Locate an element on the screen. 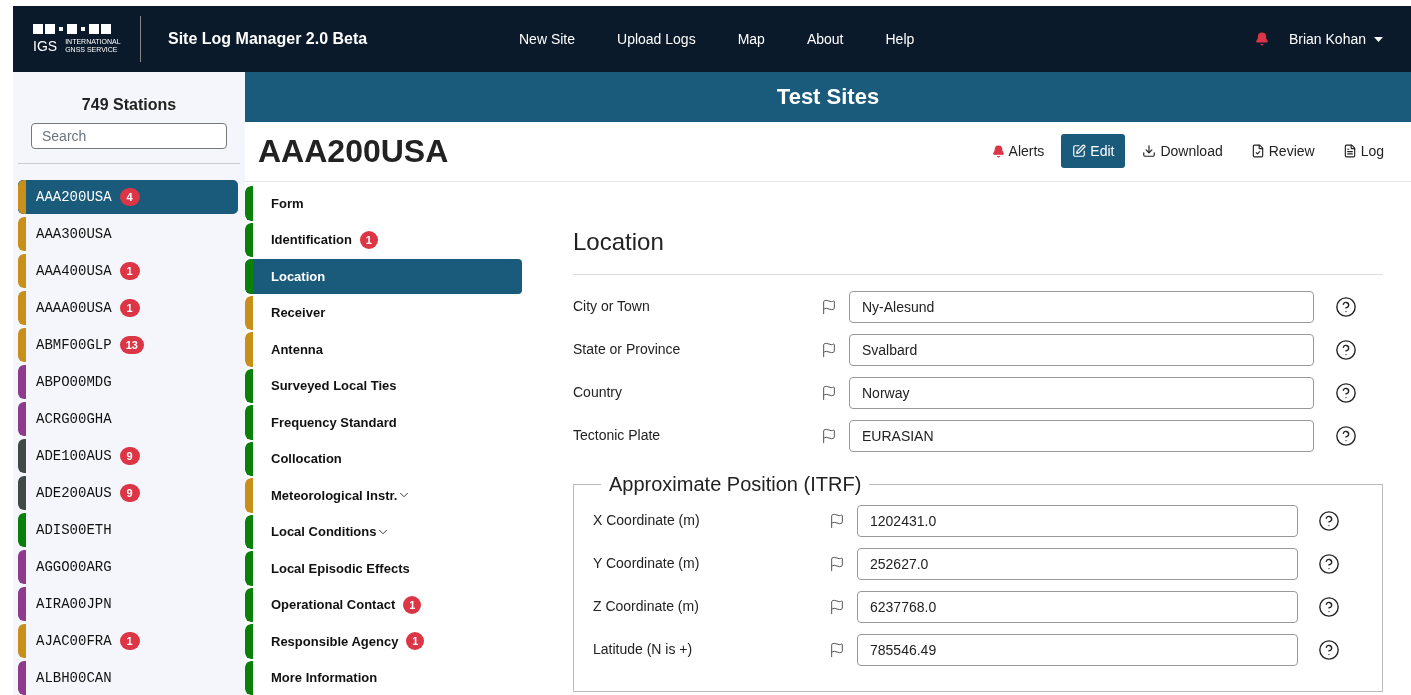 The height and width of the screenshot is (695, 1411). text-field: 785546.49 is located at coordinates (1077, 649).